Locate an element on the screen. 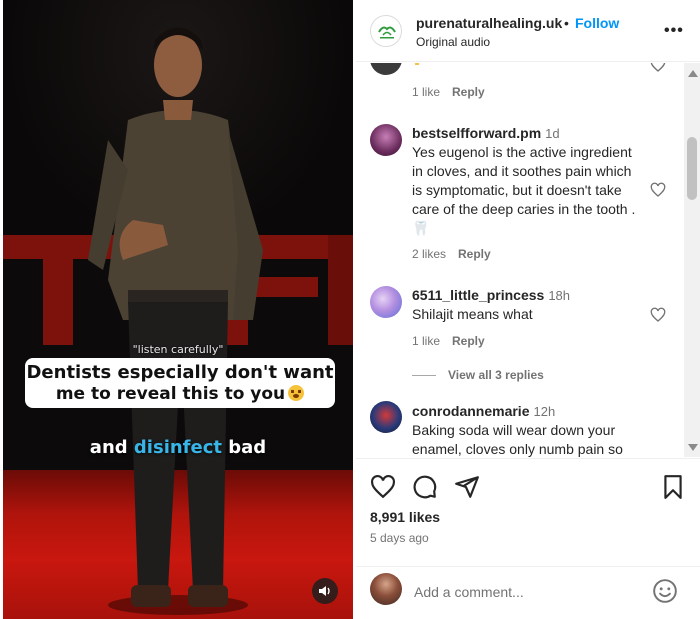  more-options-button: ••• is located at coordinates (674, 30).